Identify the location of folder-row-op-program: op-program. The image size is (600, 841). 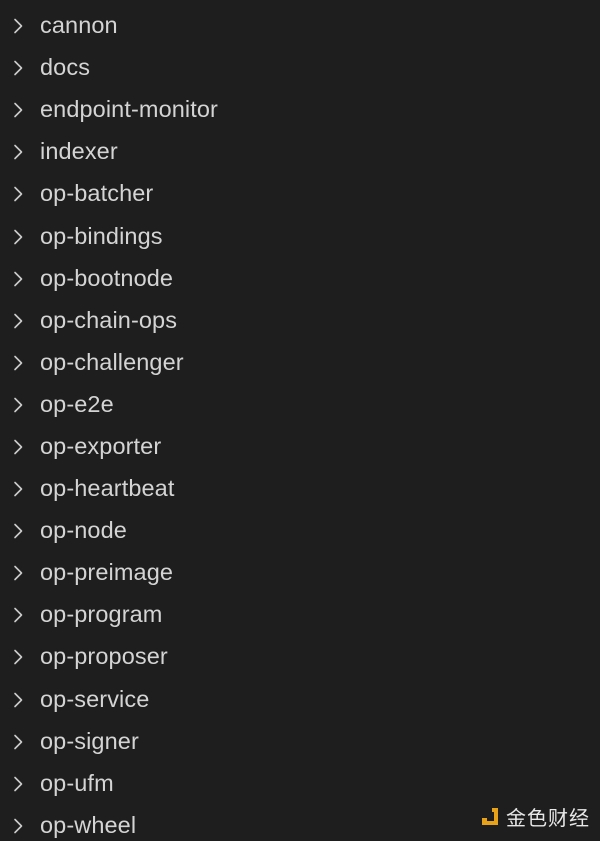
(300, 615).